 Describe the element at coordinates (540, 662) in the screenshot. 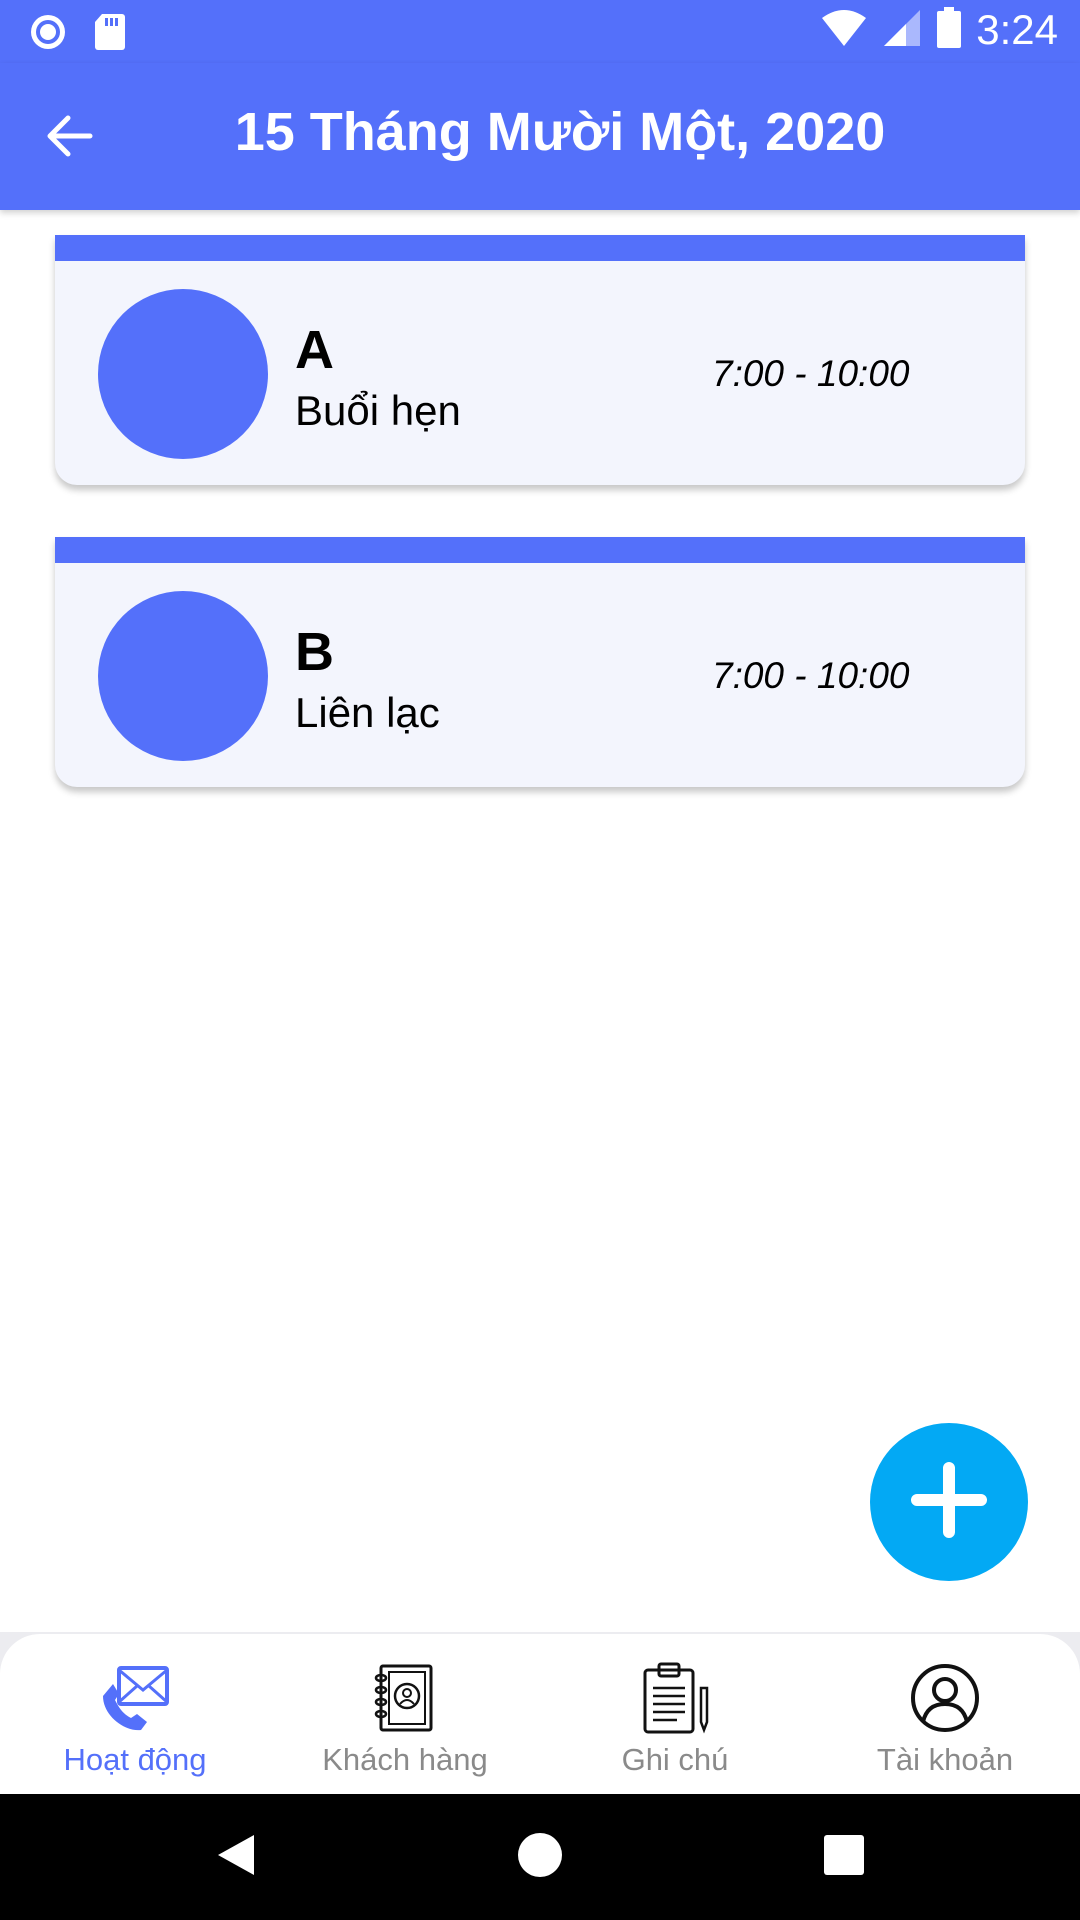

I see `event-card: B Liên lạc 7:00 - 10:00` at that location.